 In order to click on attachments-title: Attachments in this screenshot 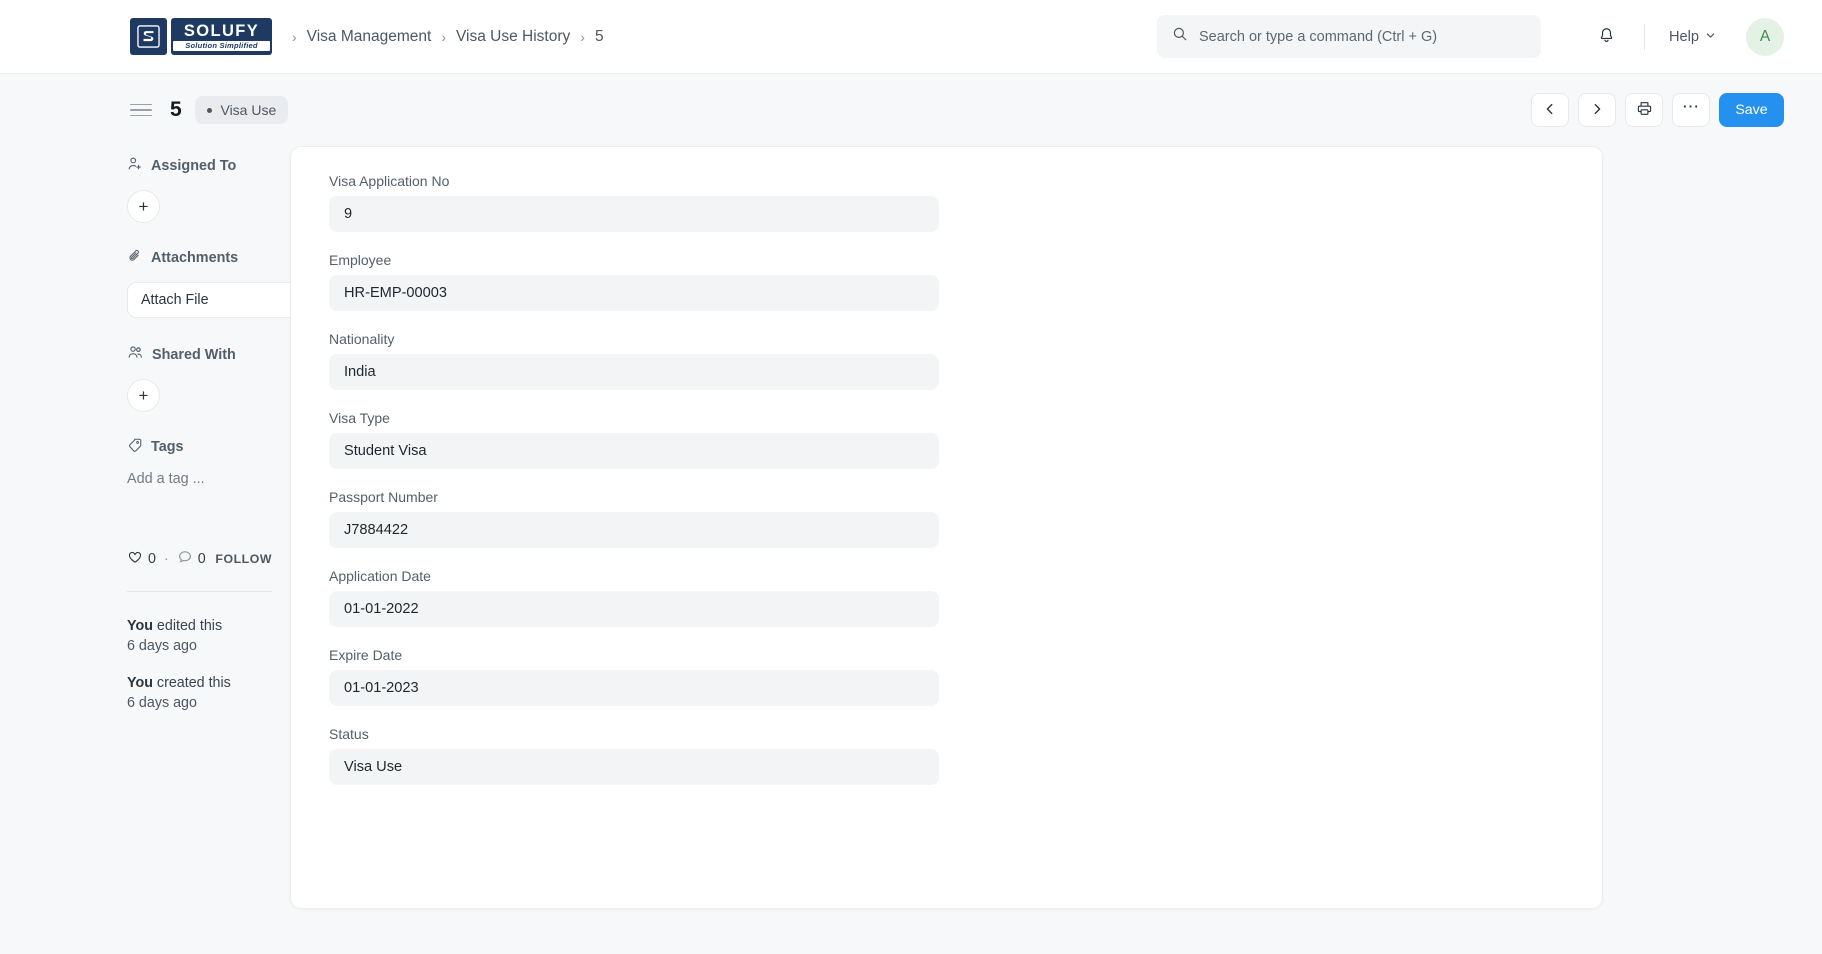, I will do `click(195, 258)`.